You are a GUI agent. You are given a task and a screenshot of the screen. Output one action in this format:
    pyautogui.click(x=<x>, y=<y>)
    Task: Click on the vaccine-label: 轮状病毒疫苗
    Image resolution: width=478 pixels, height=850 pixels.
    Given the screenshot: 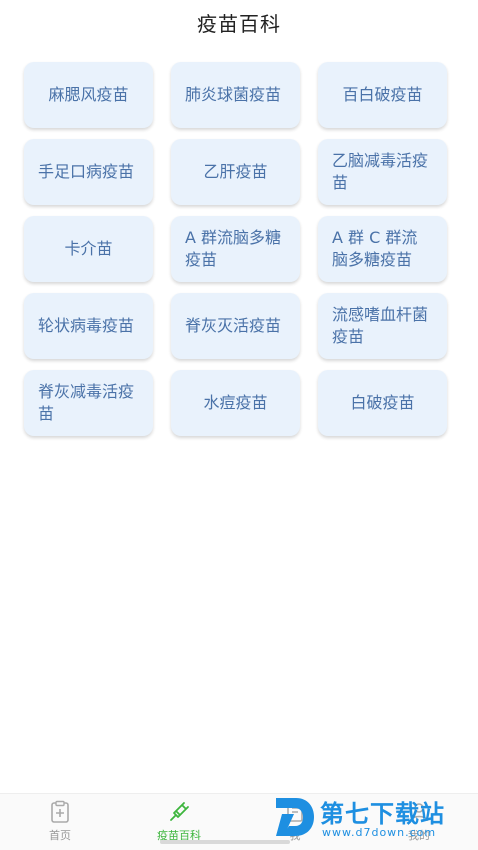 What is the action you would take?
    pyautogui.click(x=86, y=325)
    